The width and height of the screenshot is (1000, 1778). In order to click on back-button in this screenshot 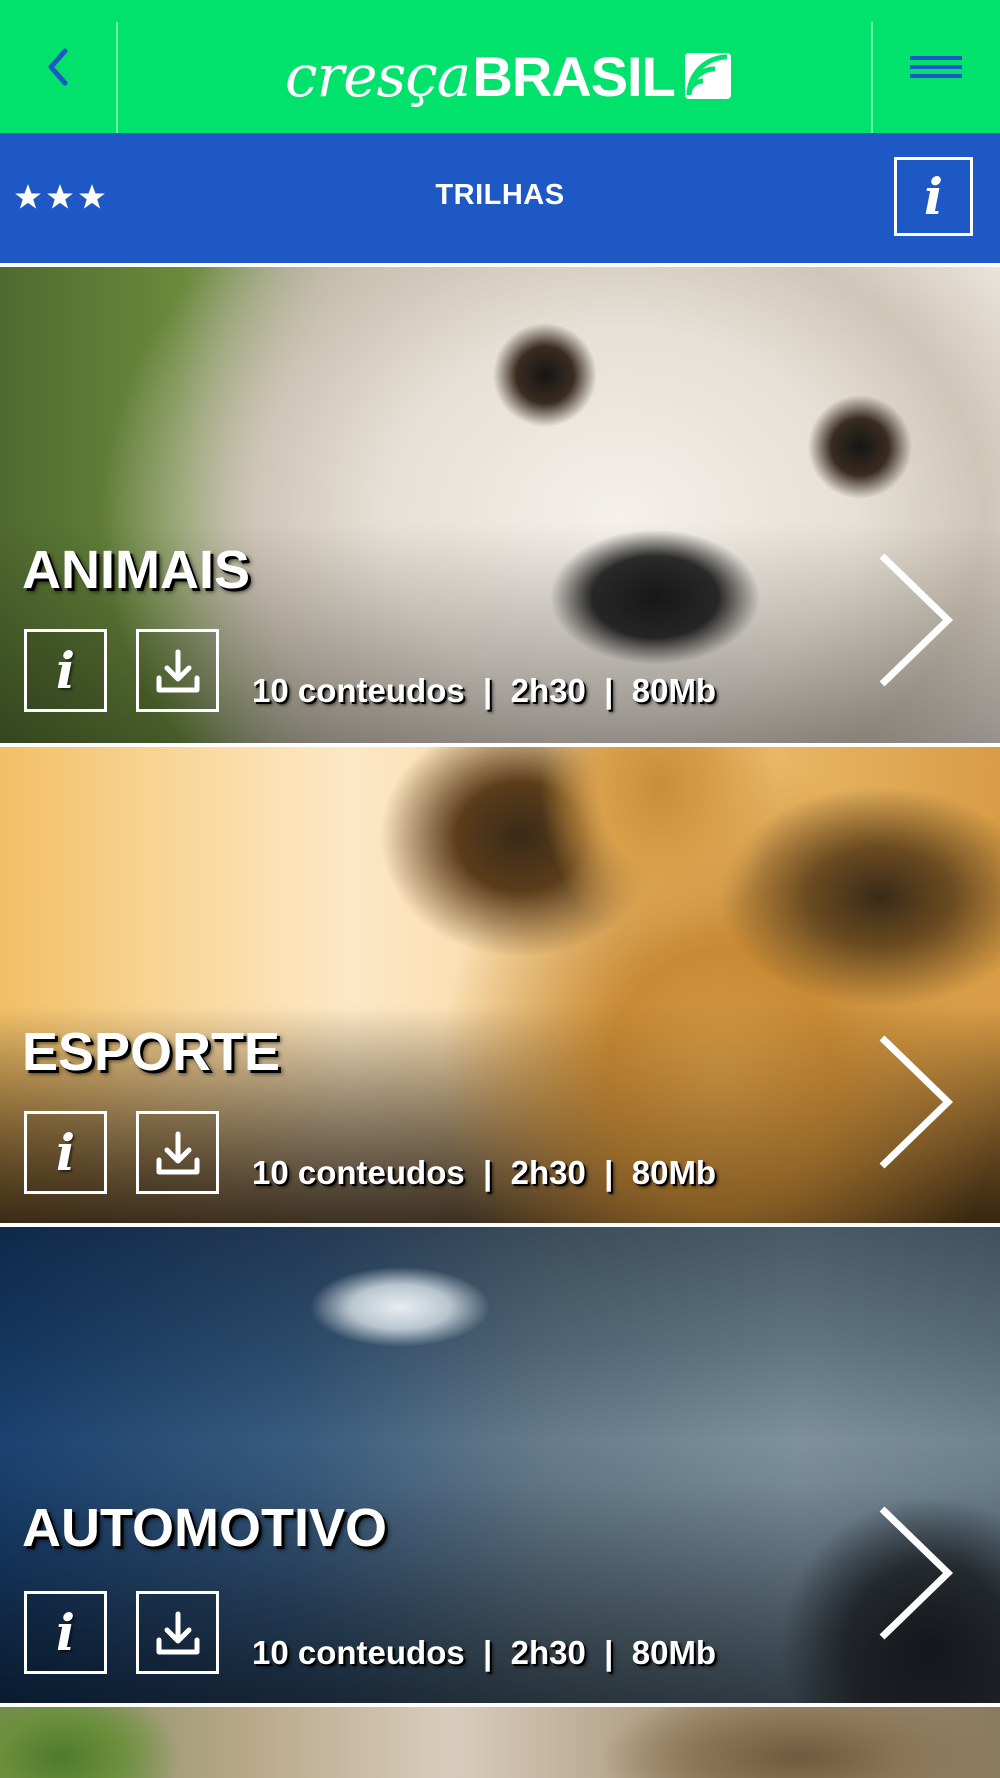, I will do `click(58, 66)`.